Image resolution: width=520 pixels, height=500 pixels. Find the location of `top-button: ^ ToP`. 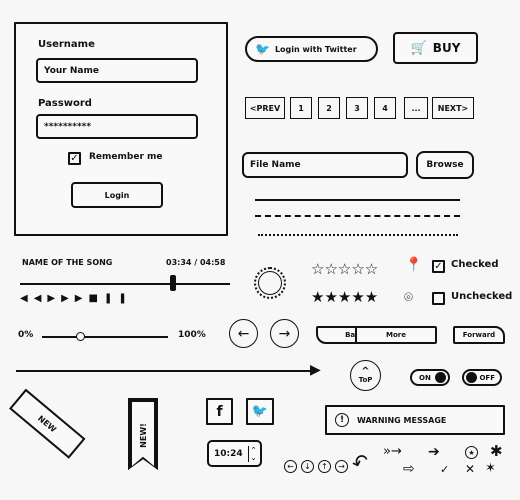

top-button: ^ ToP is located at coordinates (365, 375).